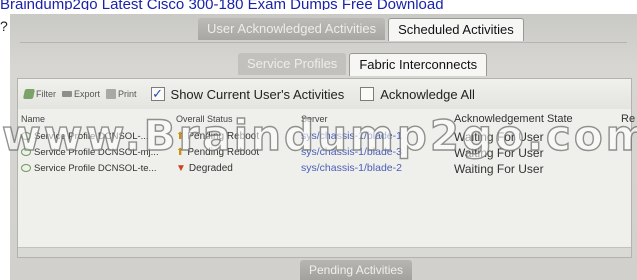 Image resolution: width=637 pixels, height=280 pixels. I want to click on row-status: ▼ Degraded, so click(204, 168).